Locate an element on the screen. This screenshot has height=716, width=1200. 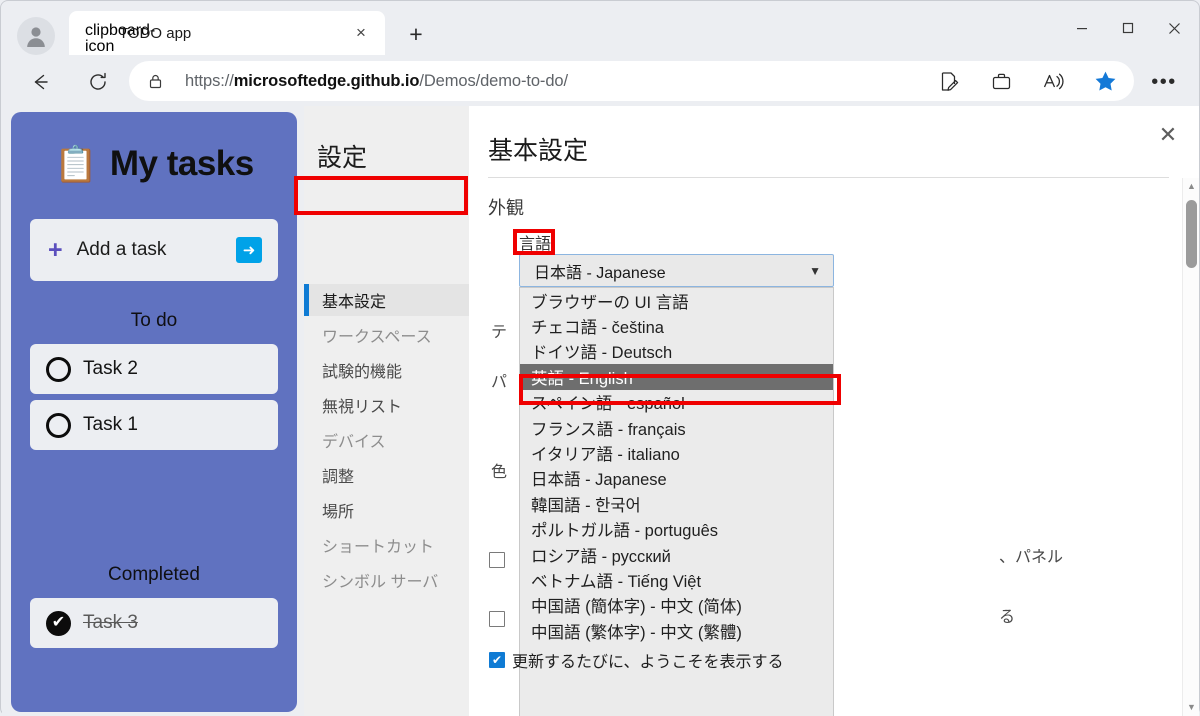
dropdown-option: 中国語 (簡体字) - 中文 (简体) is located at coordinates (676, 605).